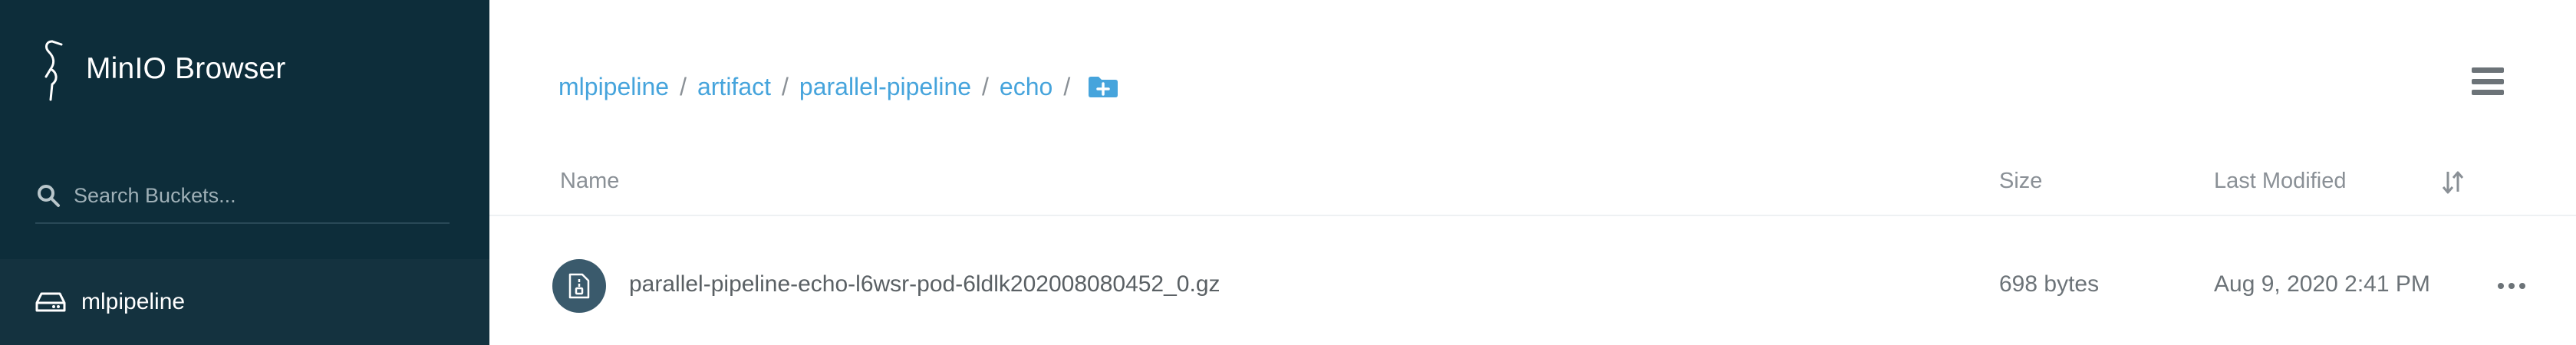  I want to click on hamburger-menu-icon, so click(2488, 81).